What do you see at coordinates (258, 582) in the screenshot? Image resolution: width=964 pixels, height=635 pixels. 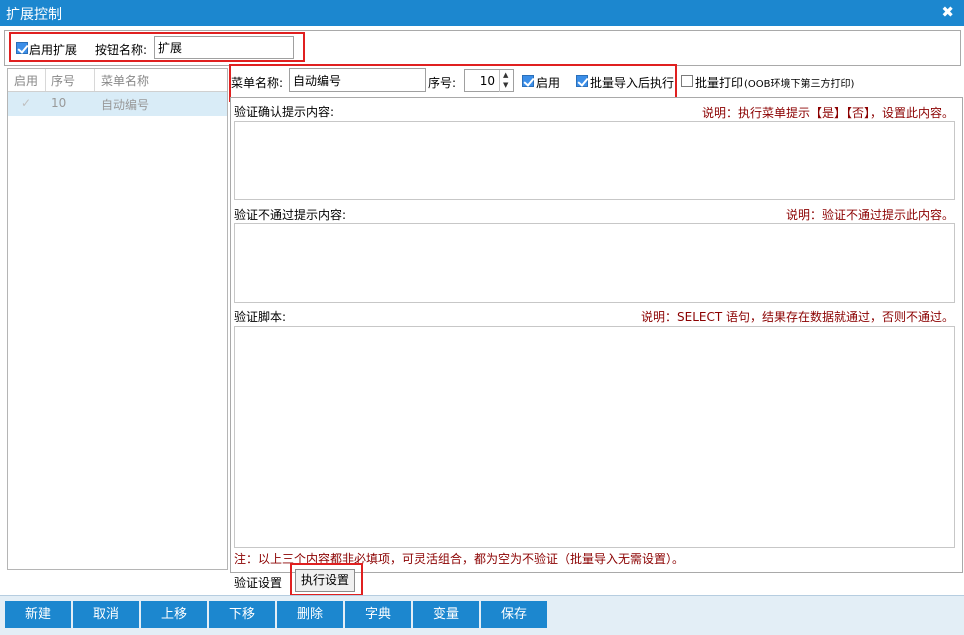 I see `tab-verify-settings: 验证设置` at bounding box center [258, 582].